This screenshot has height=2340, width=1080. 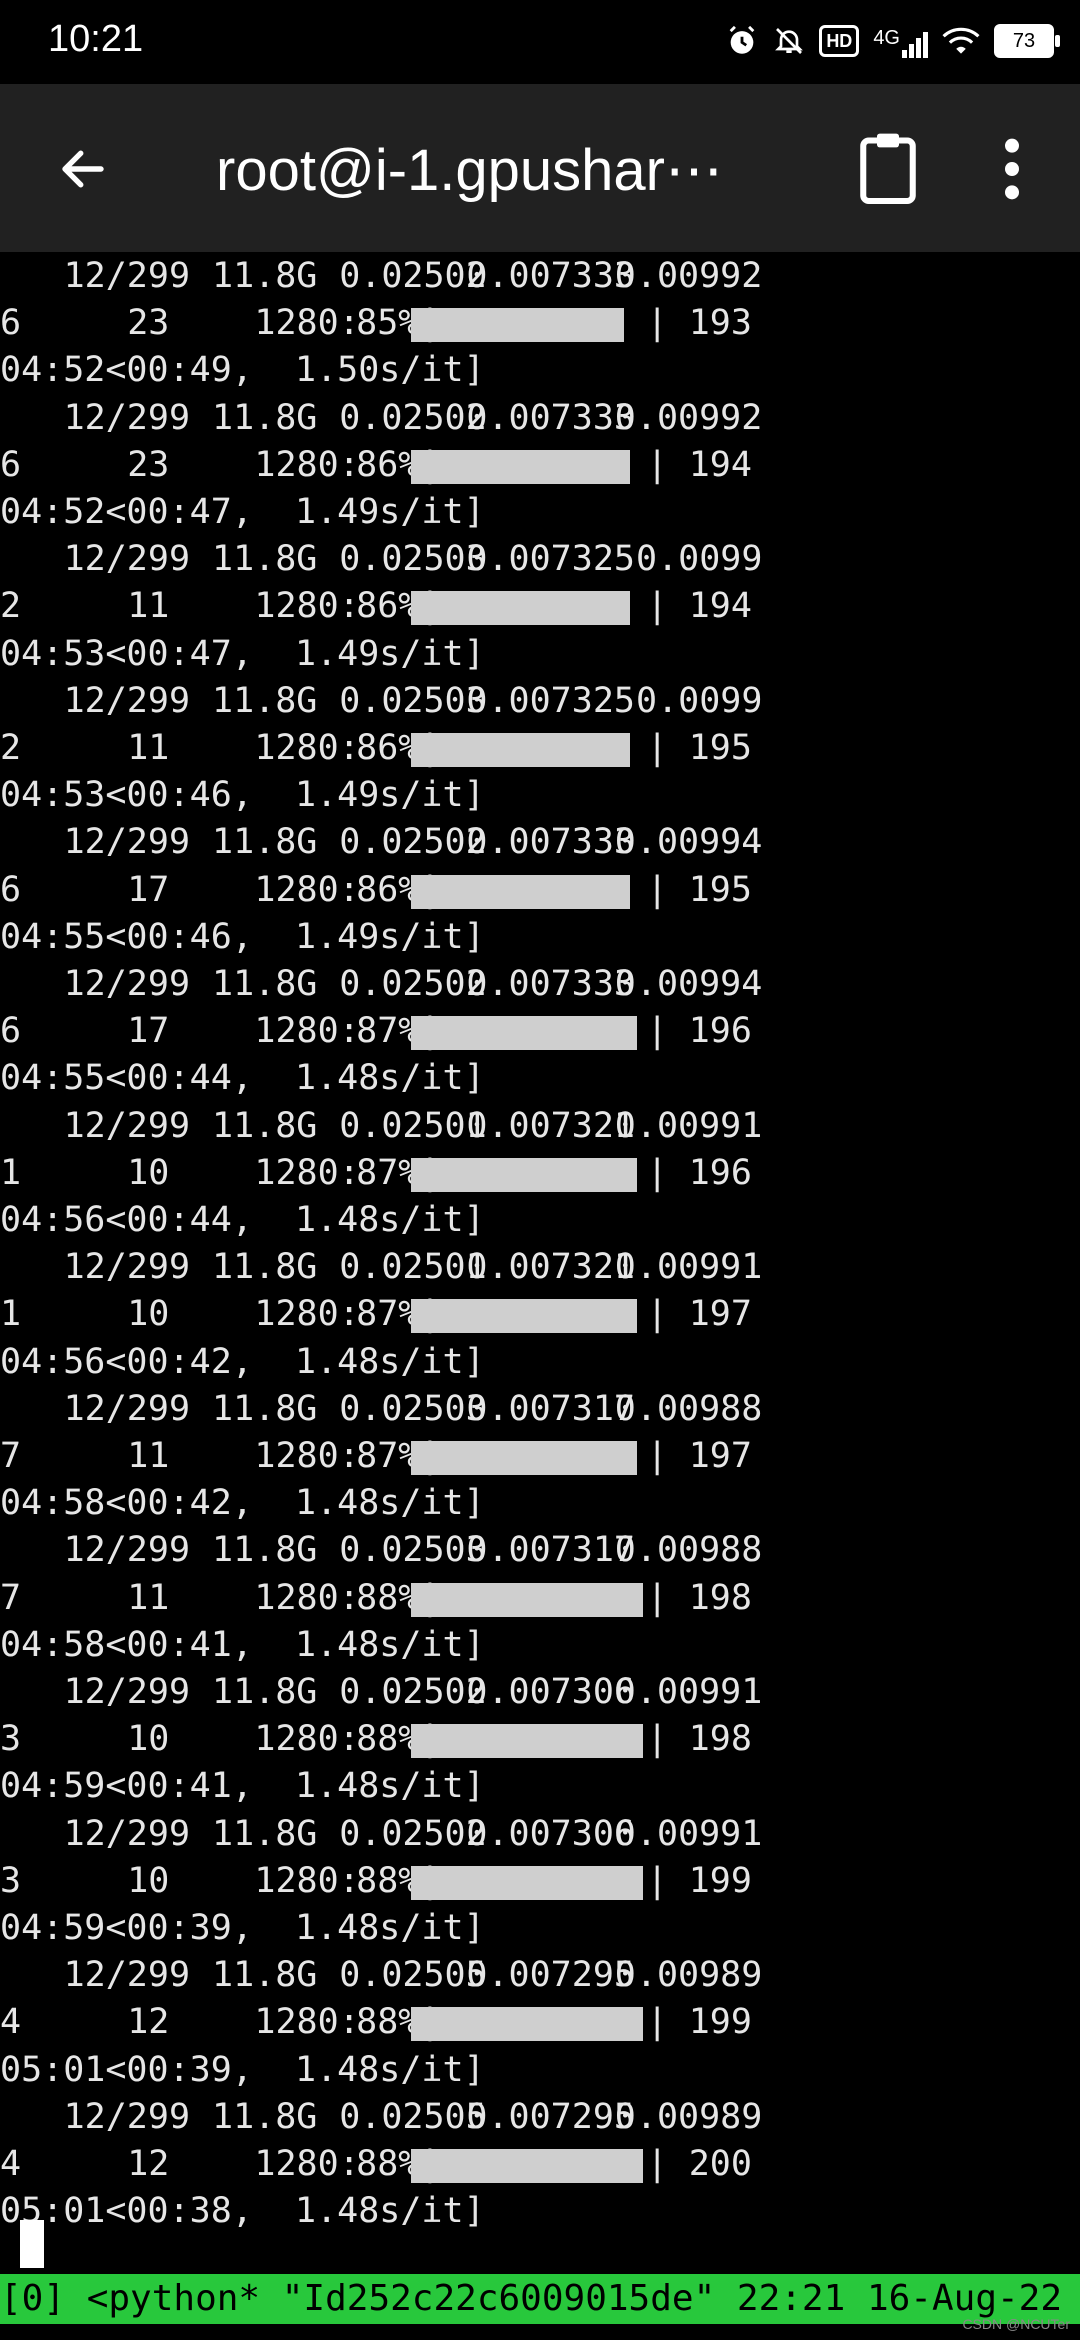 I want to click on clipboard-icon, so click(x=888, y=169).